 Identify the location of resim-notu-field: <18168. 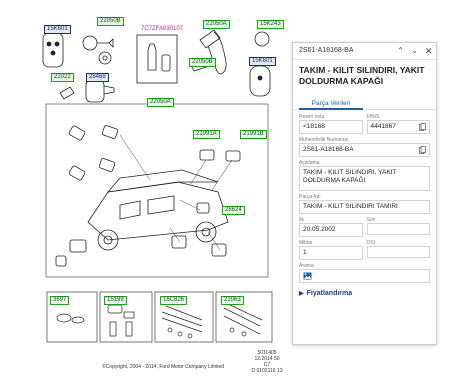
(331, 127).